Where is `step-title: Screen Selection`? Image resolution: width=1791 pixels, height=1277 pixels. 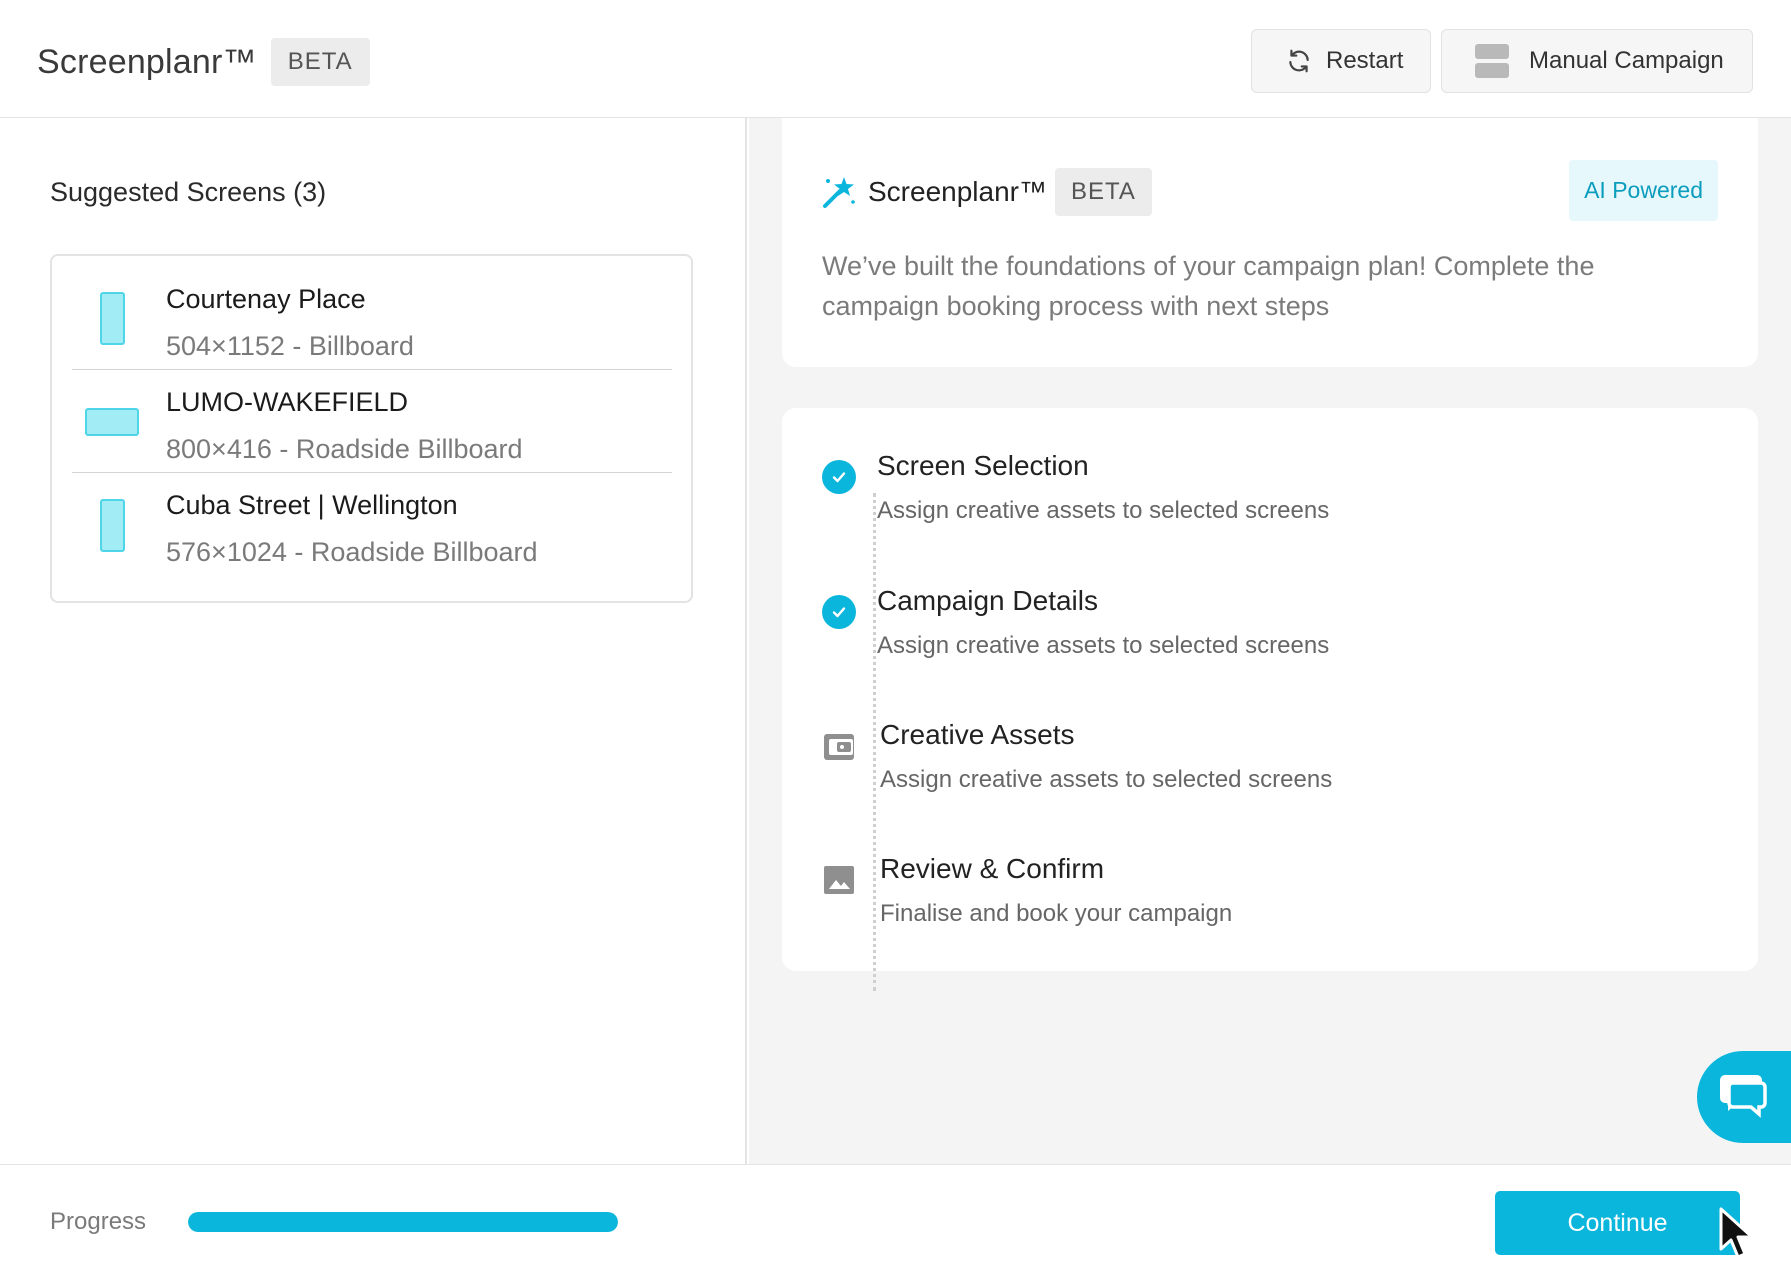
step-title: Screen Selection is located at coordinates (983, 465).